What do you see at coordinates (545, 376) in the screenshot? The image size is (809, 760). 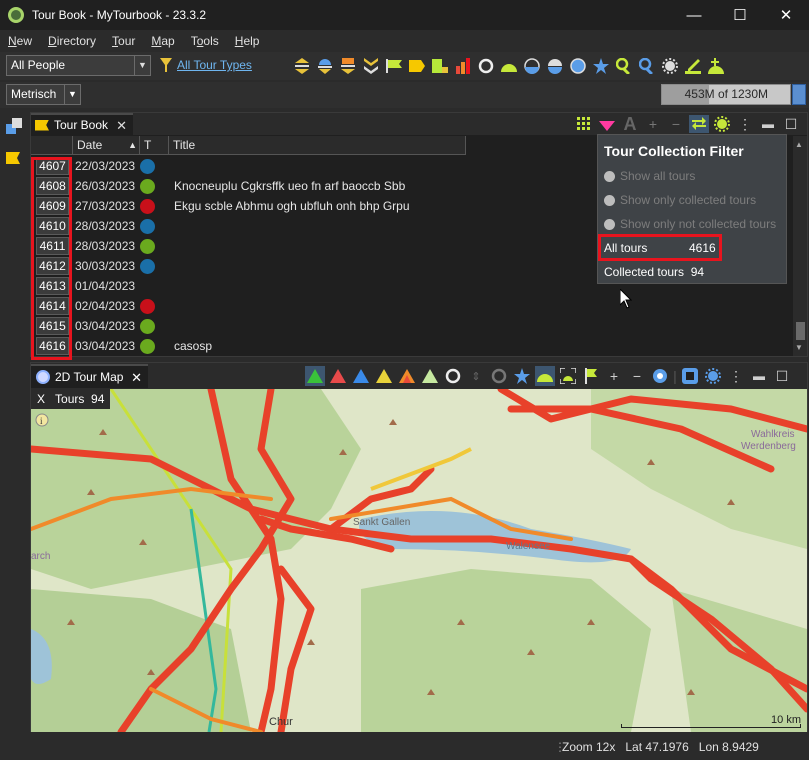 I see `sync-map-icon` at bounding box center [545, 376].